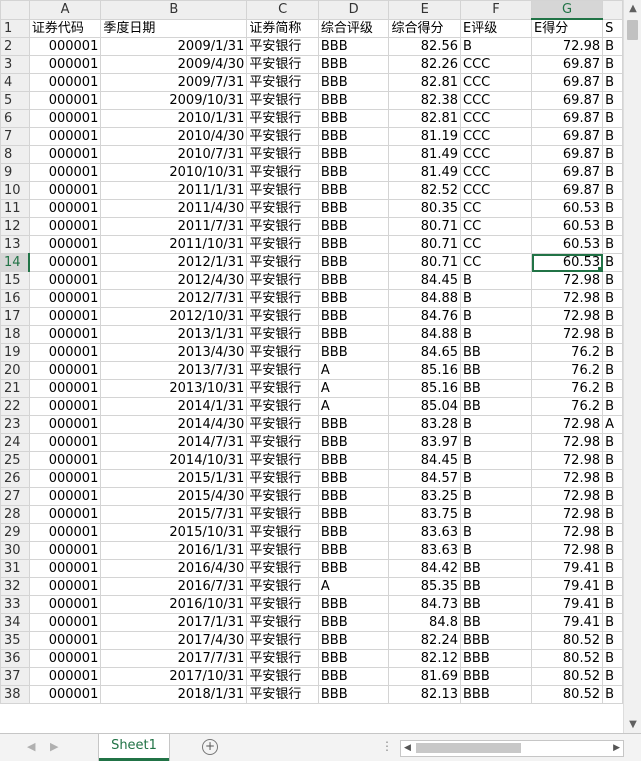 This screenshot has height=761, width=641. Describe the element at coordinates (15, 334) in the screenshot. I see `row-header: 18` at that location.